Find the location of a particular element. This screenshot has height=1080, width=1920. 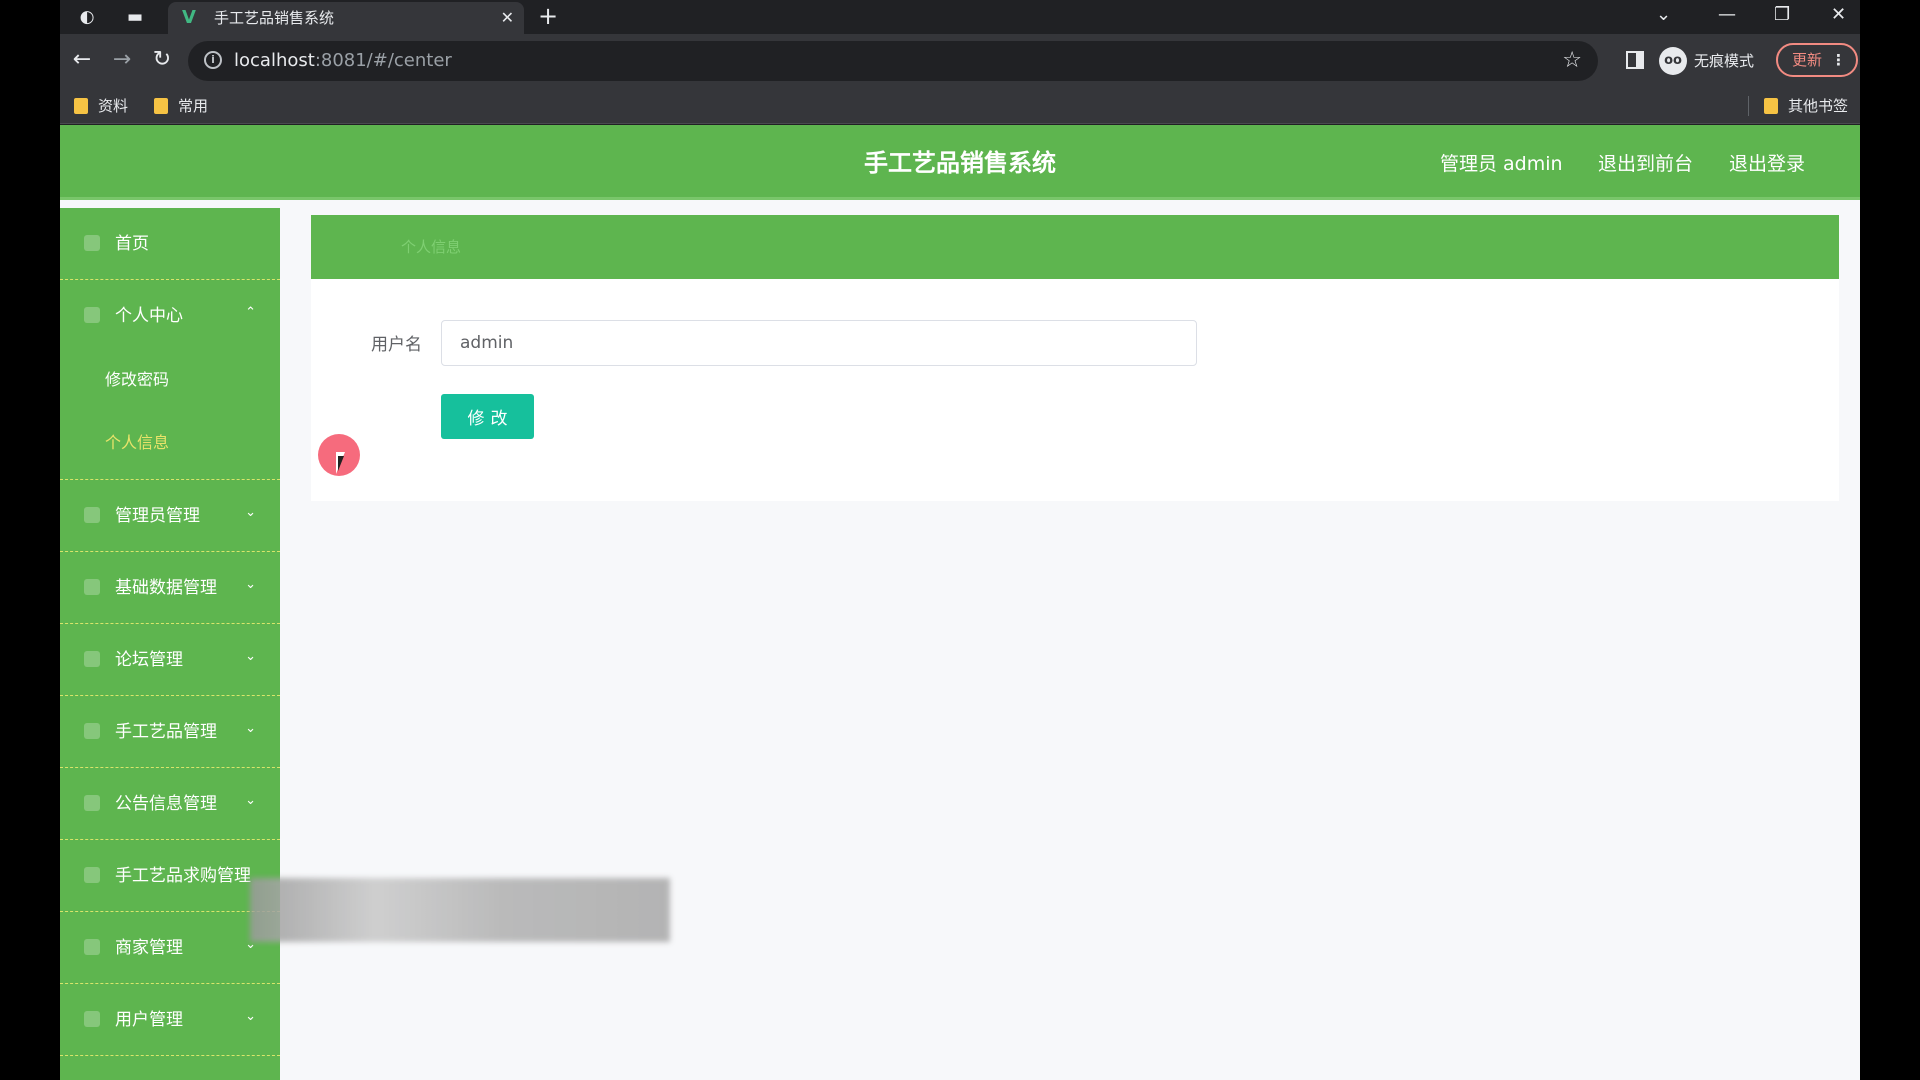

sidebar-item-label: 个人中心 is located at coordinates (149, 316).